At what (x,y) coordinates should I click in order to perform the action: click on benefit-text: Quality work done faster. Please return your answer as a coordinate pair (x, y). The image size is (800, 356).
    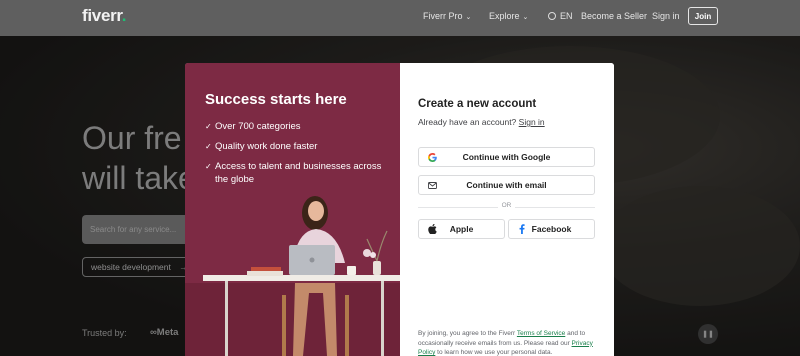
    Looking at the image, I should click on (266, 146).